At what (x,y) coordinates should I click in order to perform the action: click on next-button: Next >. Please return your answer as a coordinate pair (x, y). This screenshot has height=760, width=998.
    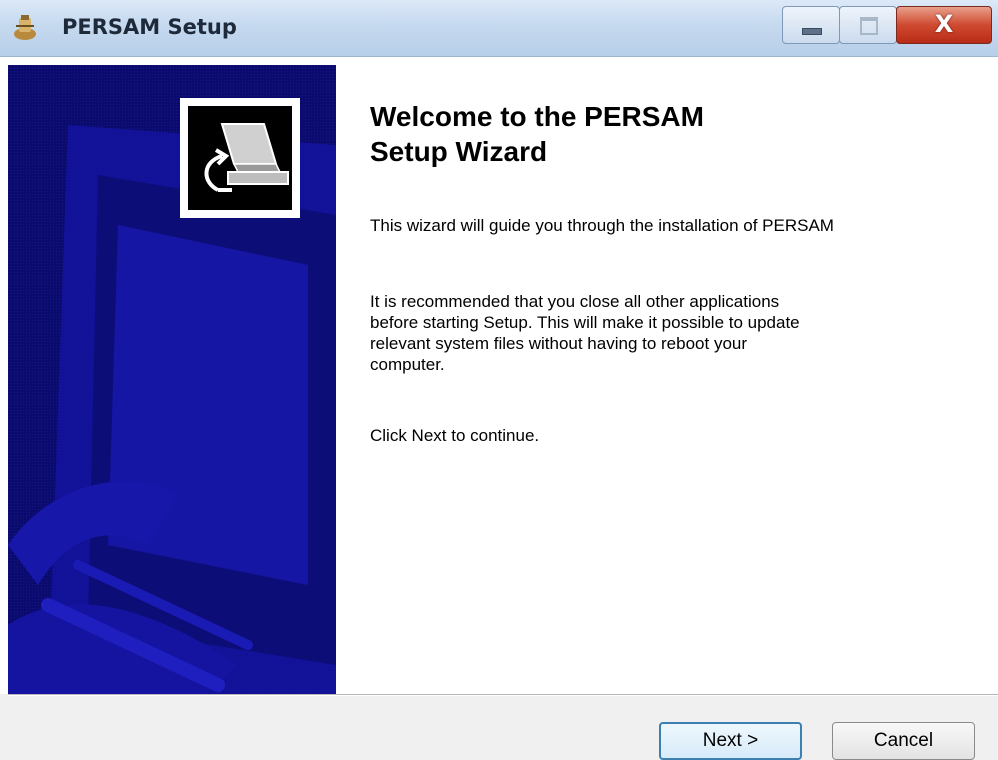
    Looking at the image, I should click on (730, 741).